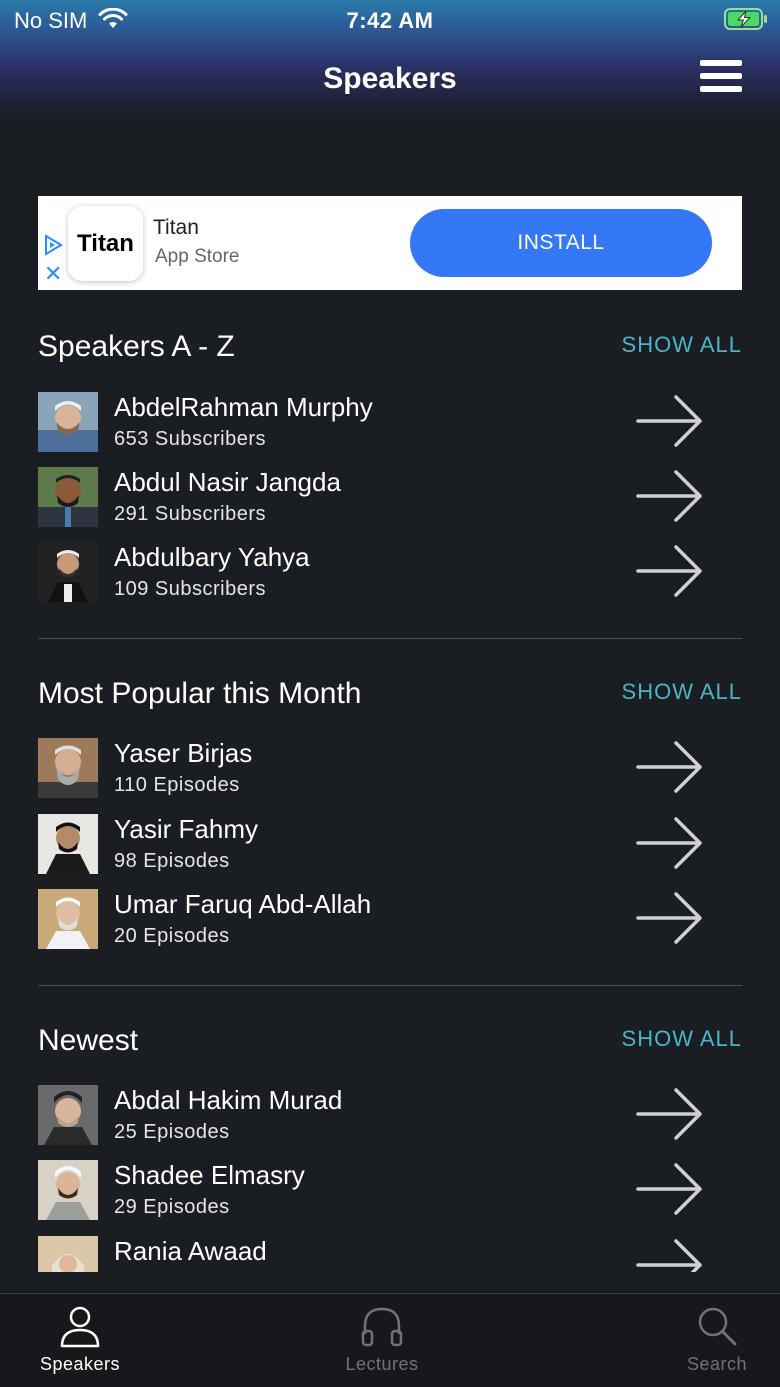  What do you see at coordinates (80, 1364) in the screenshot?
I see `tab-label: Speakers` at bounding box center [80, 1364].